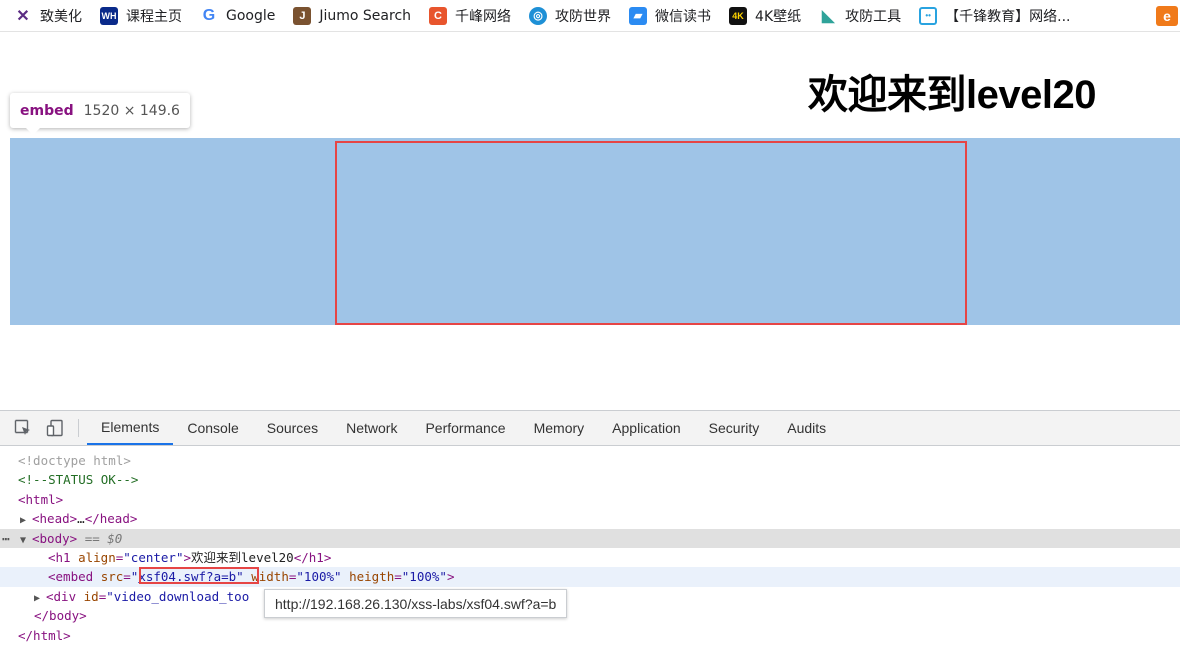 This screenshot has width=1180, height=652. Describe the element at coordinates (55, 519) in the screenshot. I see `dom-head-open: <head>` at that location.